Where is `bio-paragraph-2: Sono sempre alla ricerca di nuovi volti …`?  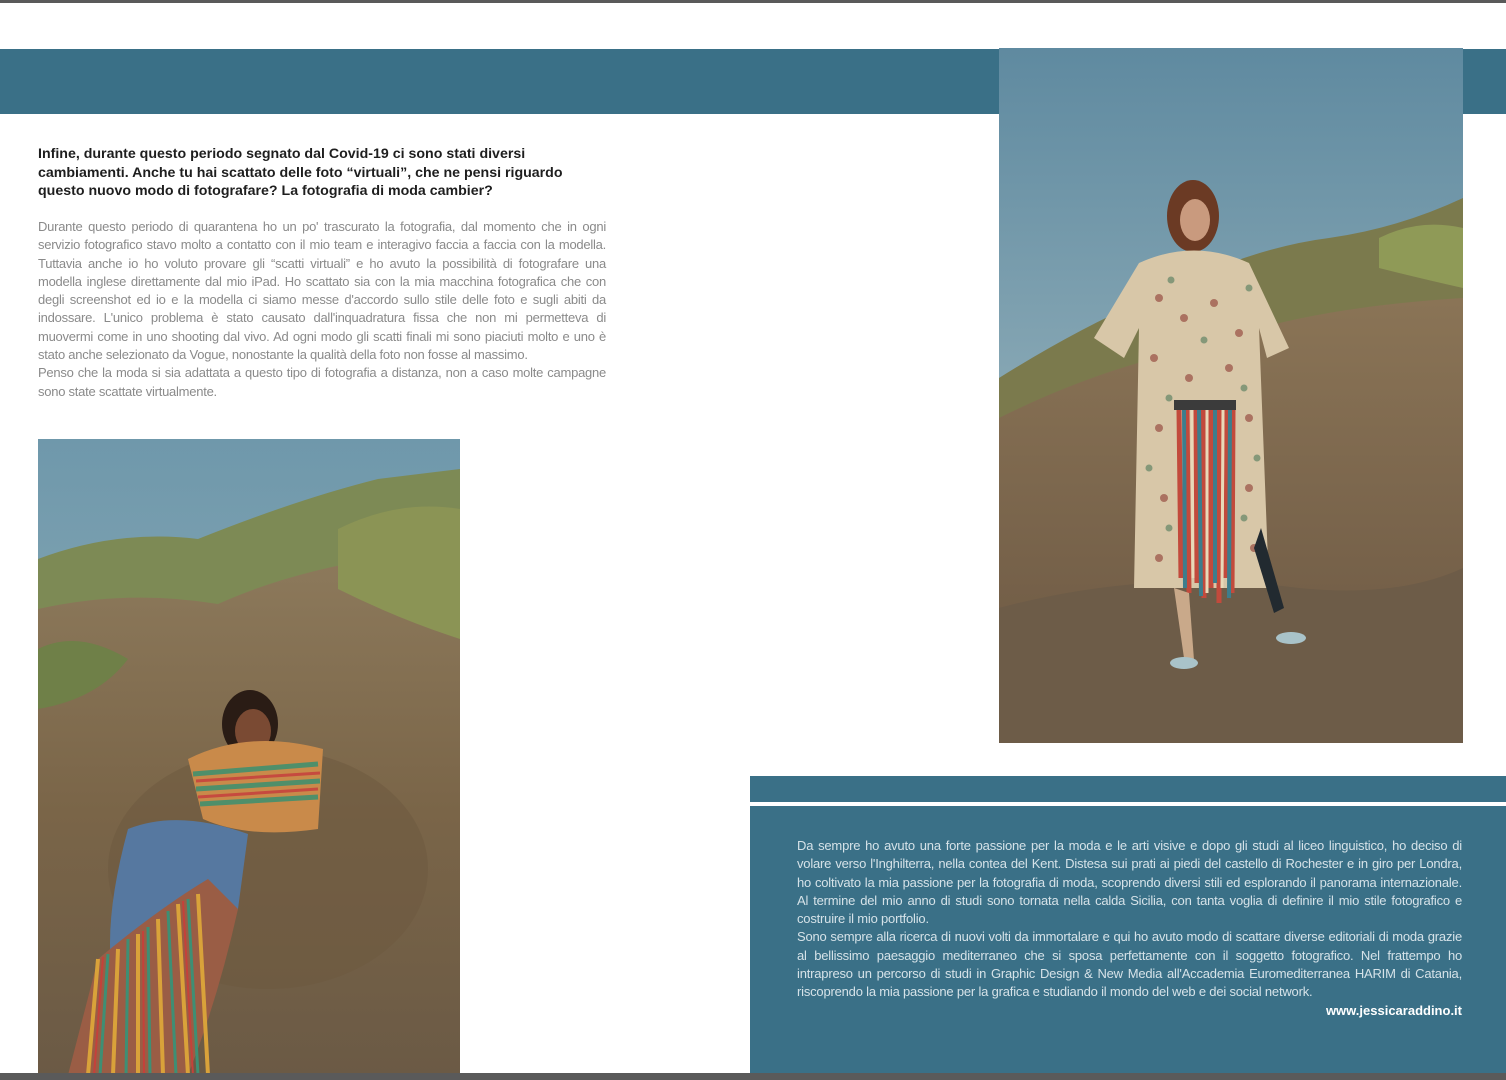 bio-paragraph-2: Sono sempre alla ricerca di nuovi volti … is located at coordinates (1129, 964).